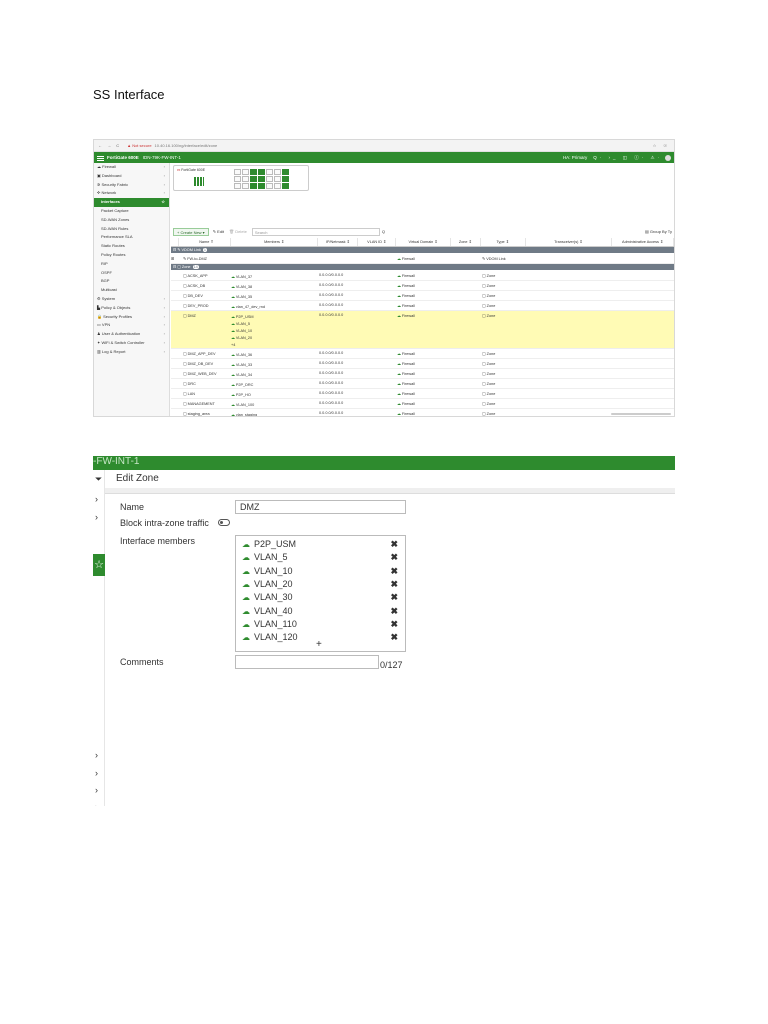  I want to click on column-header: IP/Netmask ⇕, so click(338, 242).